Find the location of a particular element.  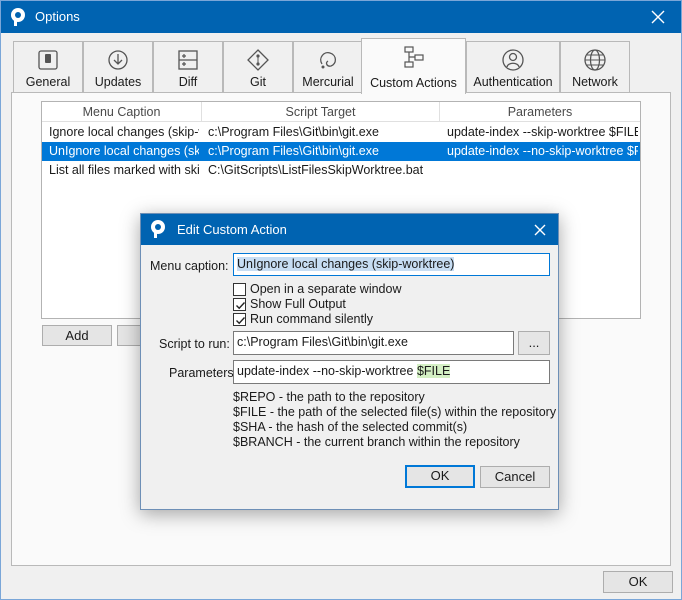

flowchart-icon is located at coordinates (414, 57).